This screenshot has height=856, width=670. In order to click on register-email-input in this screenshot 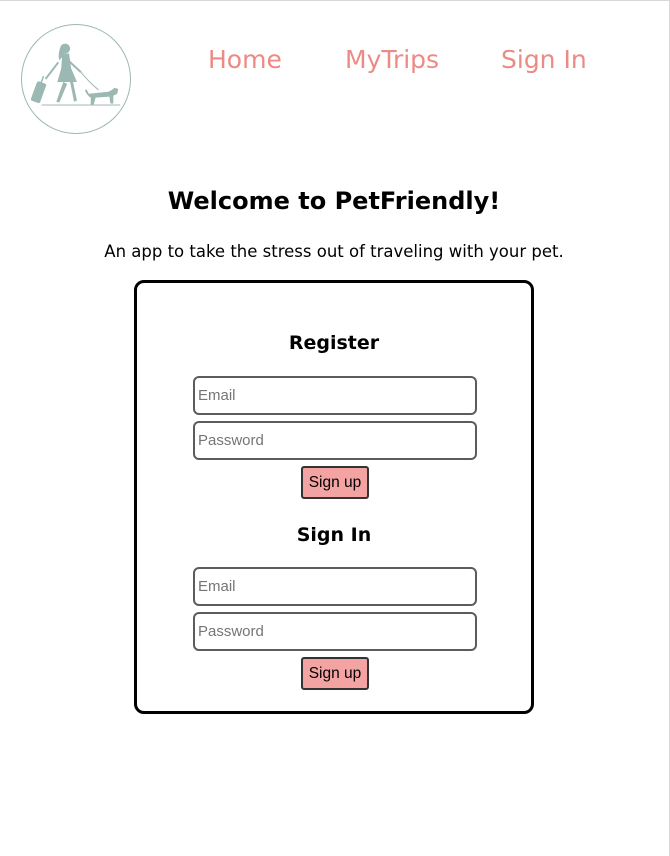, I will do `click(335, 395)`.